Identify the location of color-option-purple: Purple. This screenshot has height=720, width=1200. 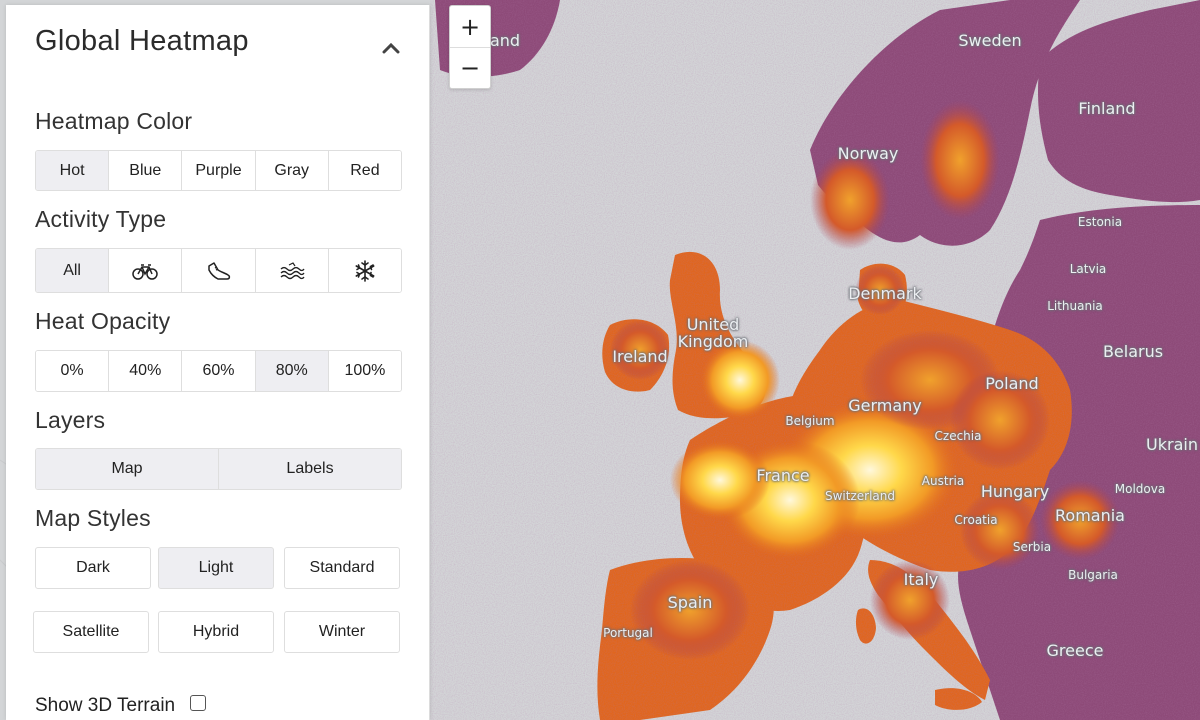
(219, 170).